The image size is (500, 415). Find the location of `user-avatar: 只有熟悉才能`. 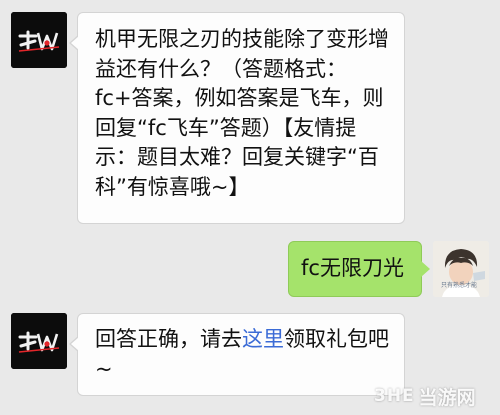

user-avatar: 只有熟悉才能 is located at coordinates (461, 269).